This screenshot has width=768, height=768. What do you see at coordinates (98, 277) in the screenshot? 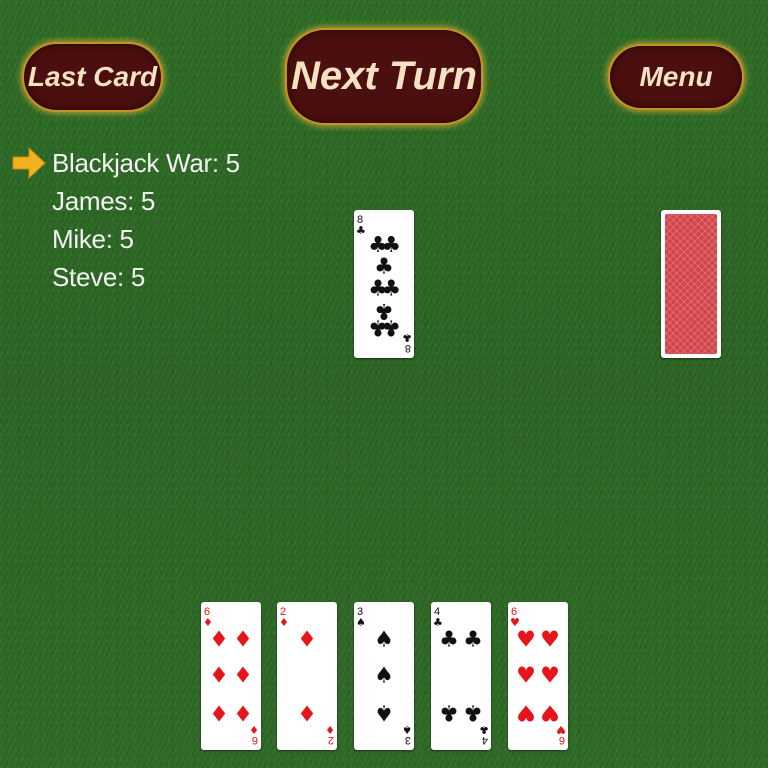
I see `player-score-4: Steve: 5` at bounding box center [98, 277].